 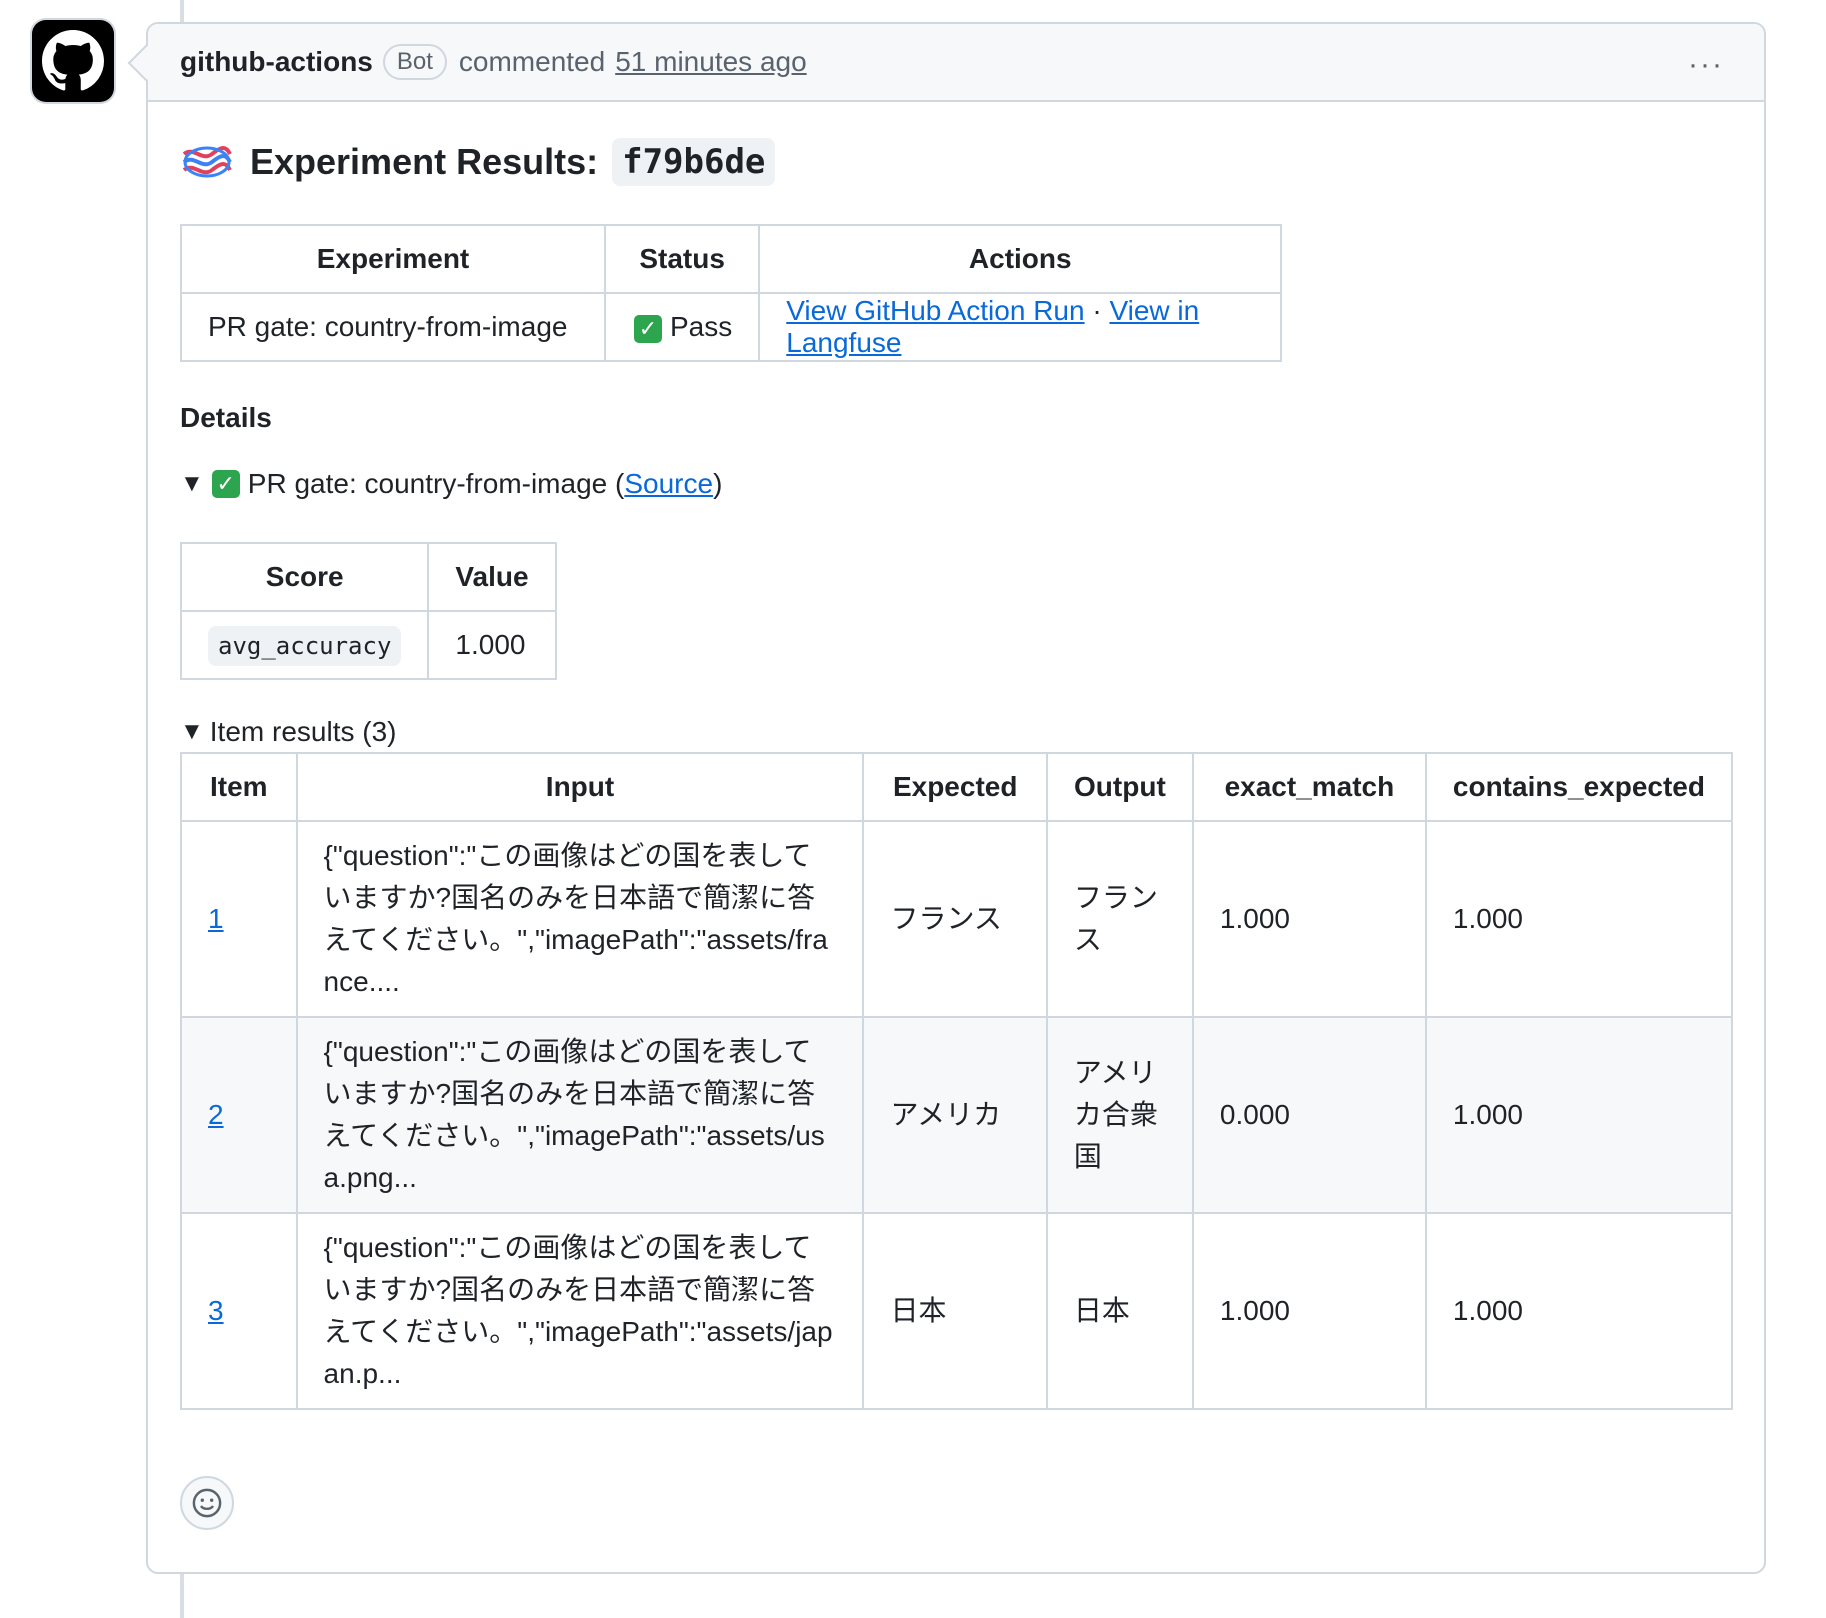 I want to click on item-id-cell: 1, so click(x=239, y=919).